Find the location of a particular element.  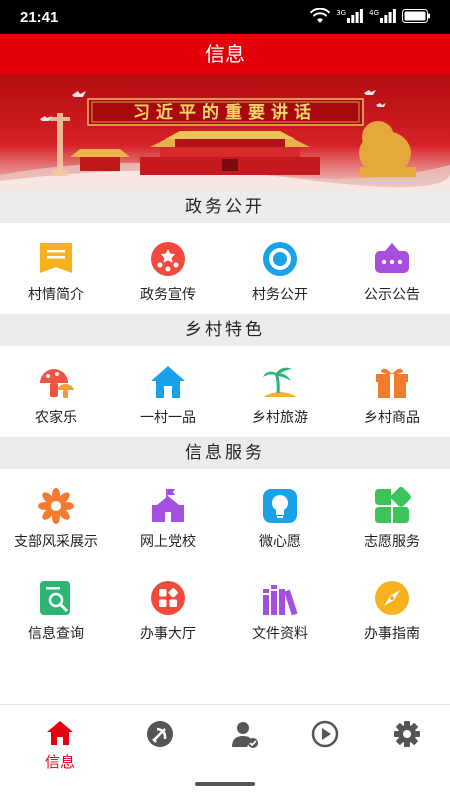

online-party-school-button: 网上党校 is located at coordinates (168, 514).